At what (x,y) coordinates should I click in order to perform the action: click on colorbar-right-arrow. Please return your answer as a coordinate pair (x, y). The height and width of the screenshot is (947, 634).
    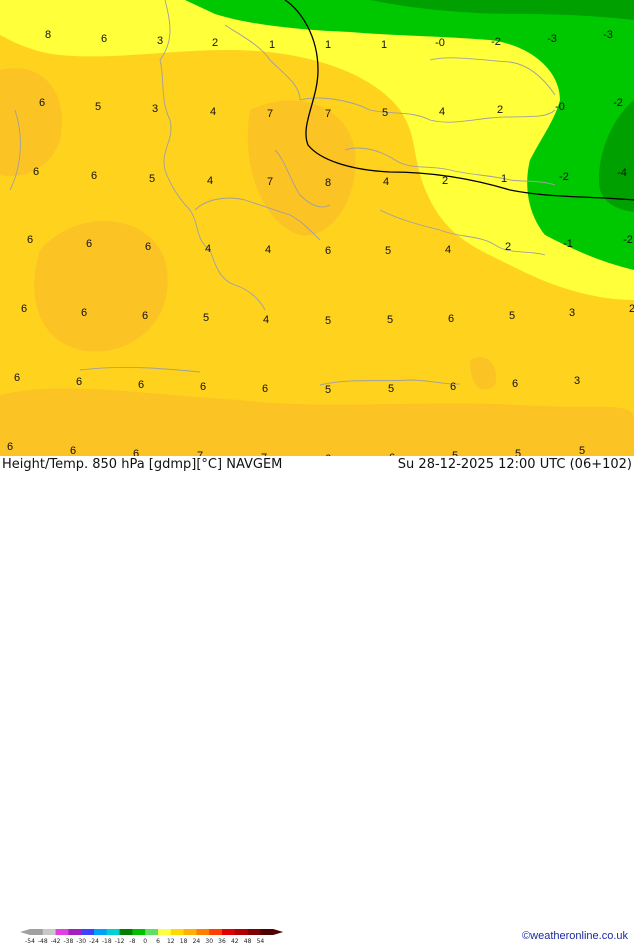
    Looking at the image, I should click on (278, 932).